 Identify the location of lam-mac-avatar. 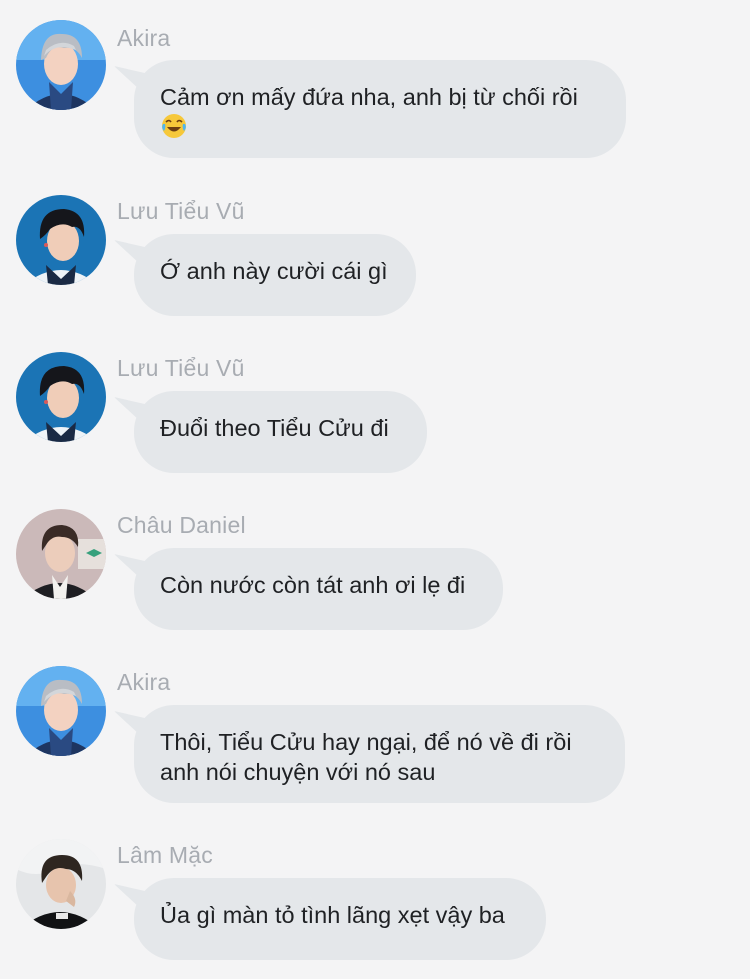
(61, 884).